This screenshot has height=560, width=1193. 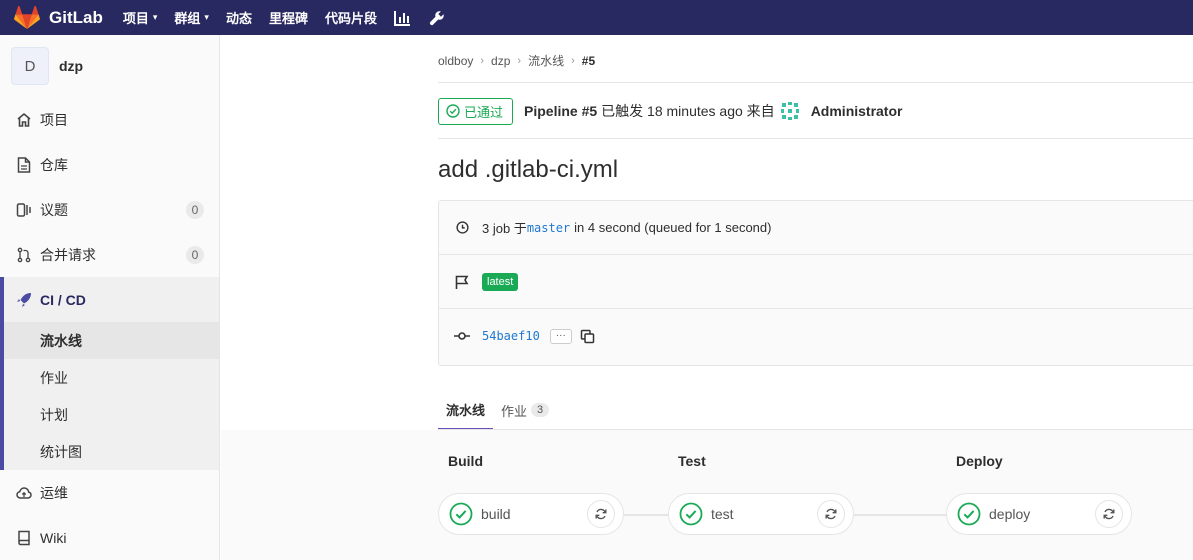 I want to click on avatar, so click(x=789, y=111).